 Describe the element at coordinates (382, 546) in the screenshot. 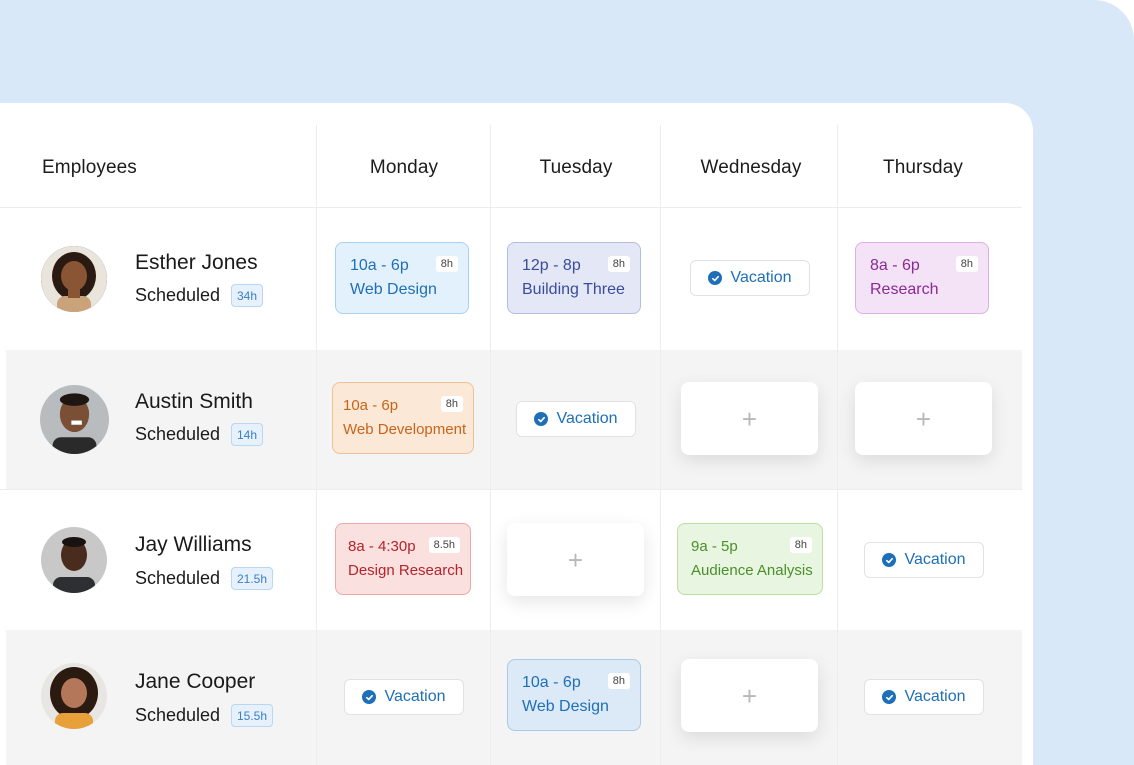

I see `shift-time: 8a - 4:30p` at that location.